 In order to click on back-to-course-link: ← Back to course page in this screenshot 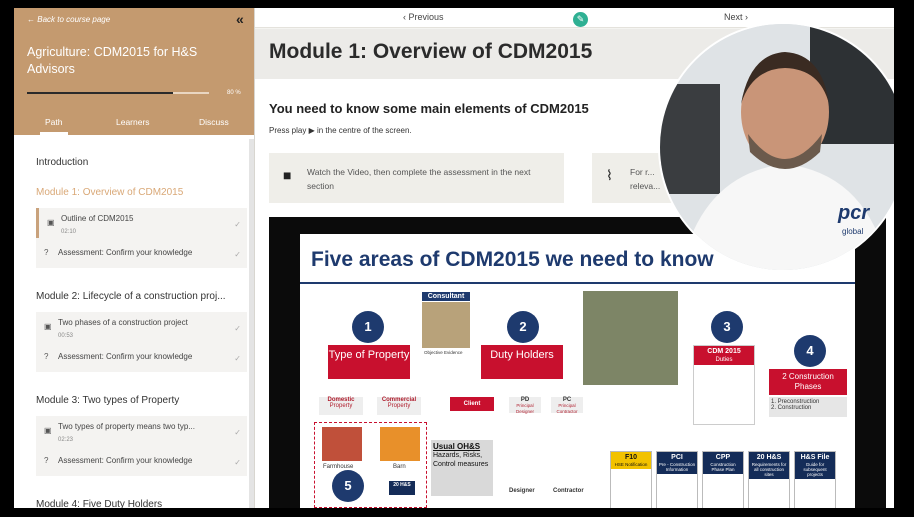, I will do `click(68, 19)`.